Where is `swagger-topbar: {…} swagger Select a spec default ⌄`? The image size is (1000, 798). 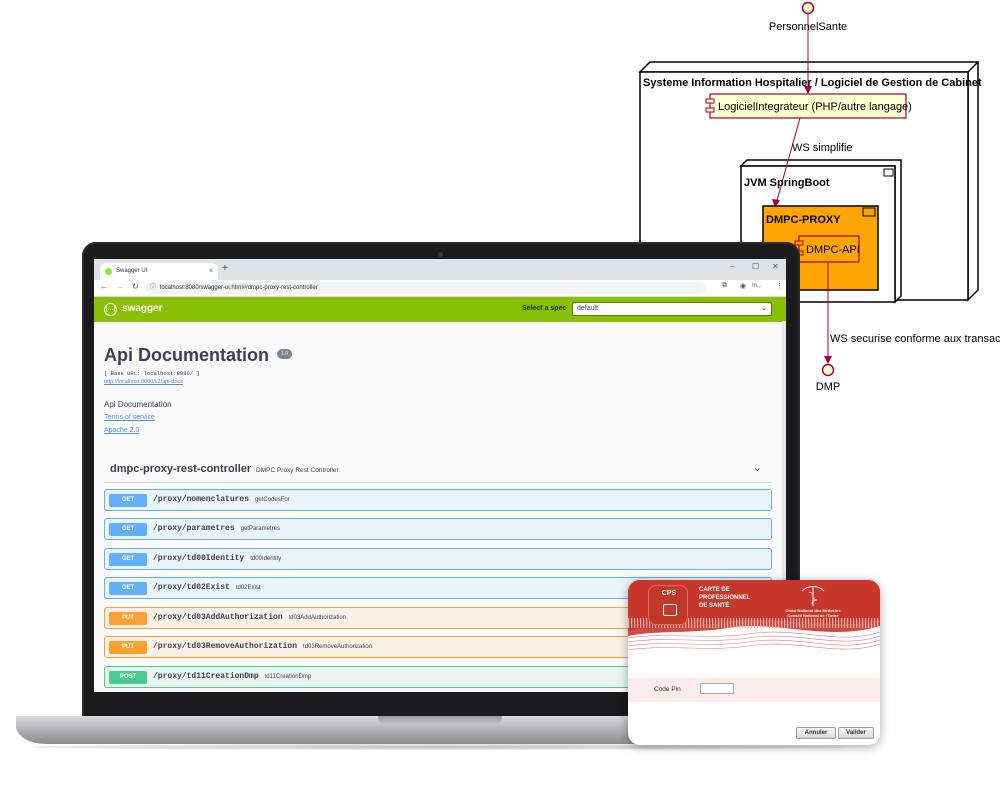
swagger-topbar: {…} swagger Select a spec default ⌄ is located at coordinates (440, 309).